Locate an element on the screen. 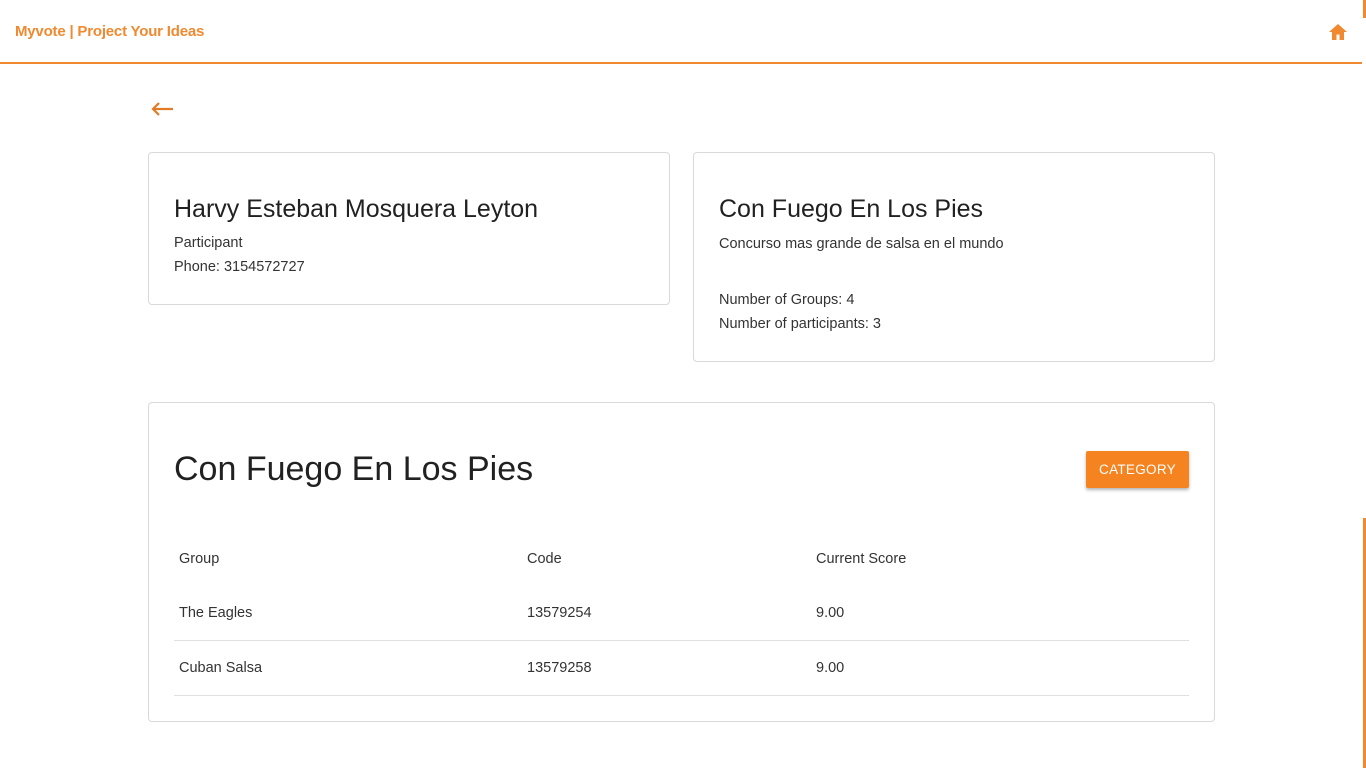 This screenshot has height=768, width=1366. participant-name: Harvy Esteban Mosquera Leyton is located at coordinates (356, 209).